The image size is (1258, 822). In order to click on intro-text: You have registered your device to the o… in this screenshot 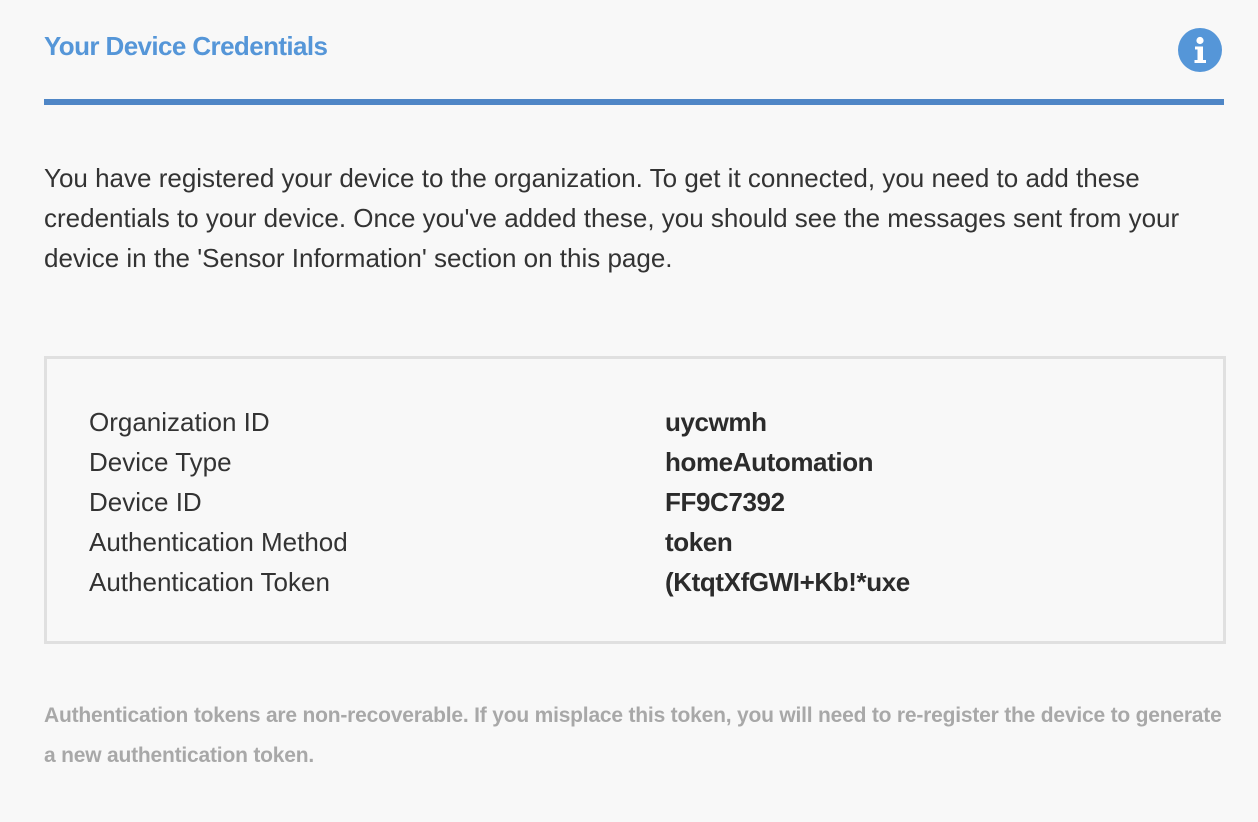, I will do `click(612, 218)`.